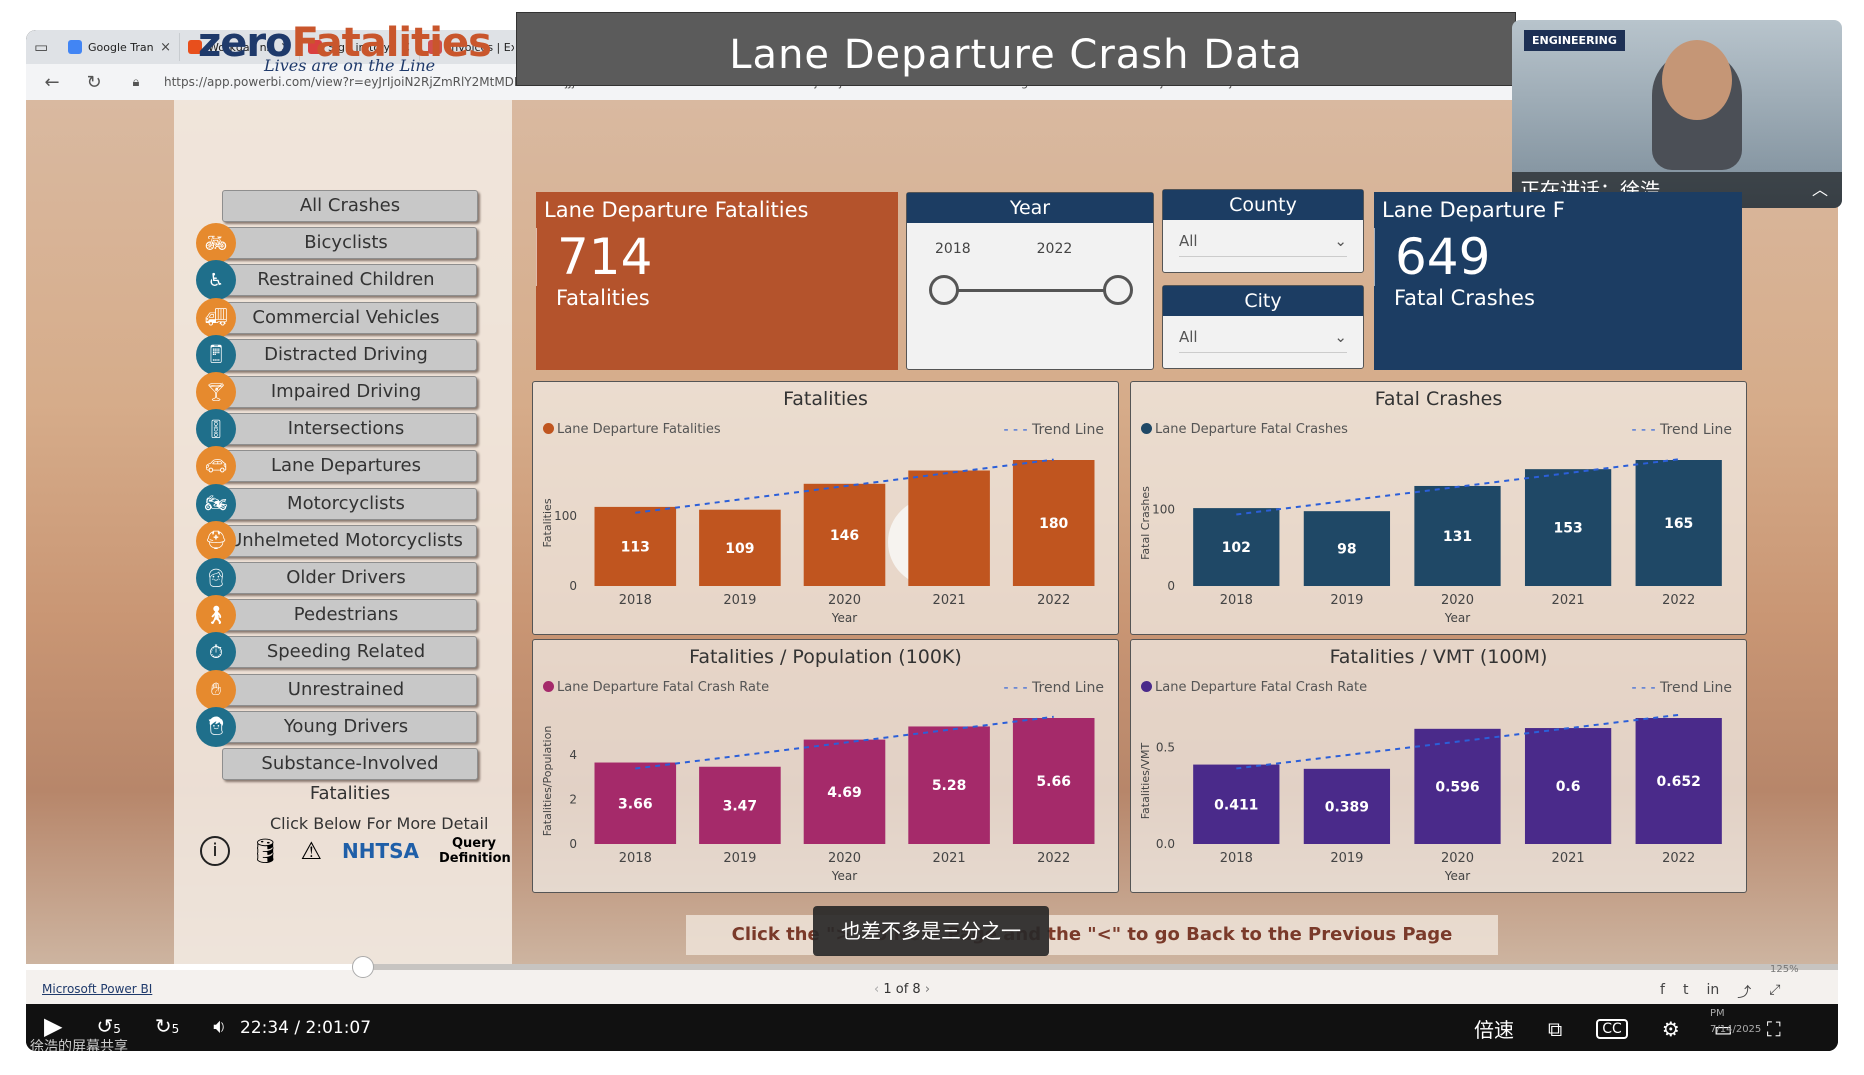 Image resolution: width=1864 pixels, height=1075 pixels. What do you see at coordinates (565, 516) in the screenshot?
I see `y-tick-label: 100` at bounding box center [565, 516].